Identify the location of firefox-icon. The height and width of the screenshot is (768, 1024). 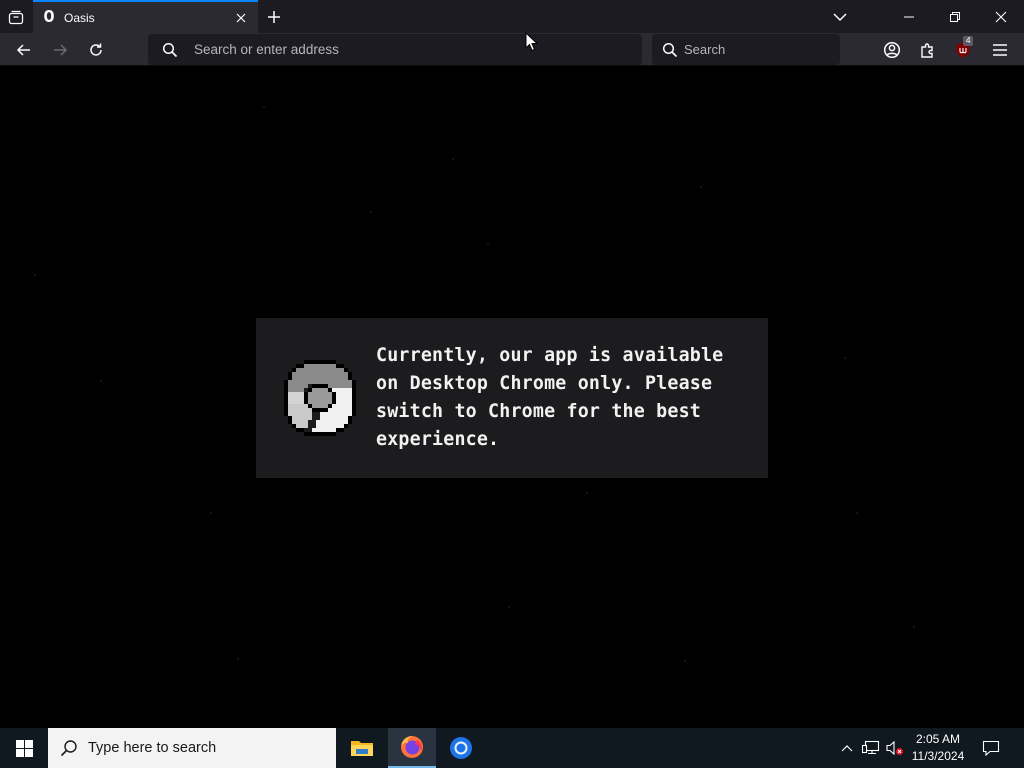
(412, 747).